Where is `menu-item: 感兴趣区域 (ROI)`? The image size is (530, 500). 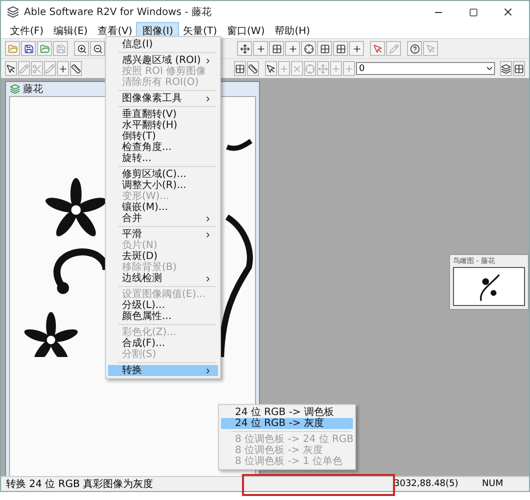
menu-item: 感兴趣区域 (ROI) is located at coordinates (163, 60).